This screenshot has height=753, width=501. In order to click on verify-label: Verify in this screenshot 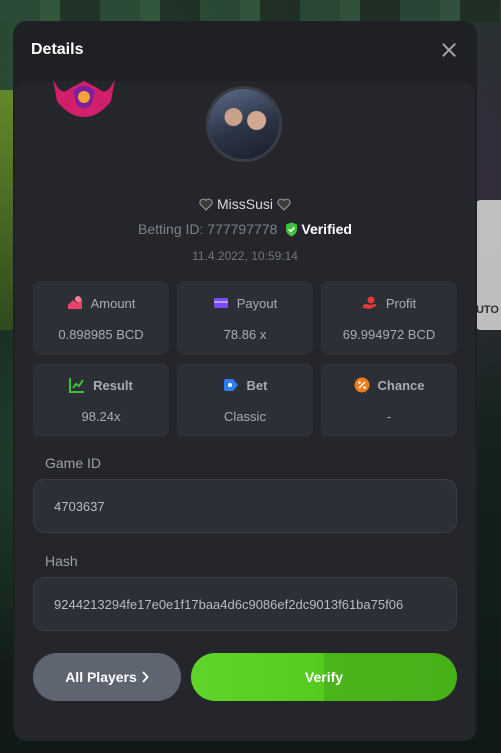, I will do `click(324, 677)`.